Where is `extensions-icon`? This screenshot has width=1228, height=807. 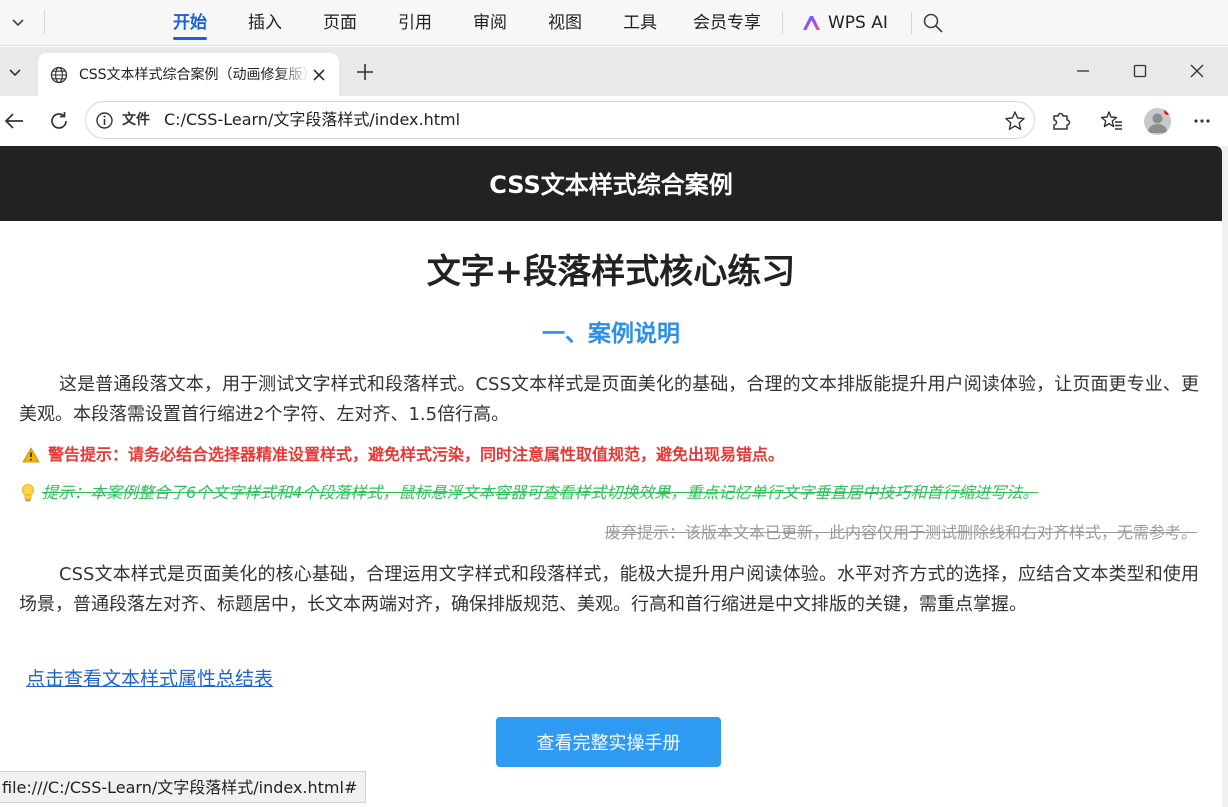 extensions-icon is located at coordinates (1062, 121).